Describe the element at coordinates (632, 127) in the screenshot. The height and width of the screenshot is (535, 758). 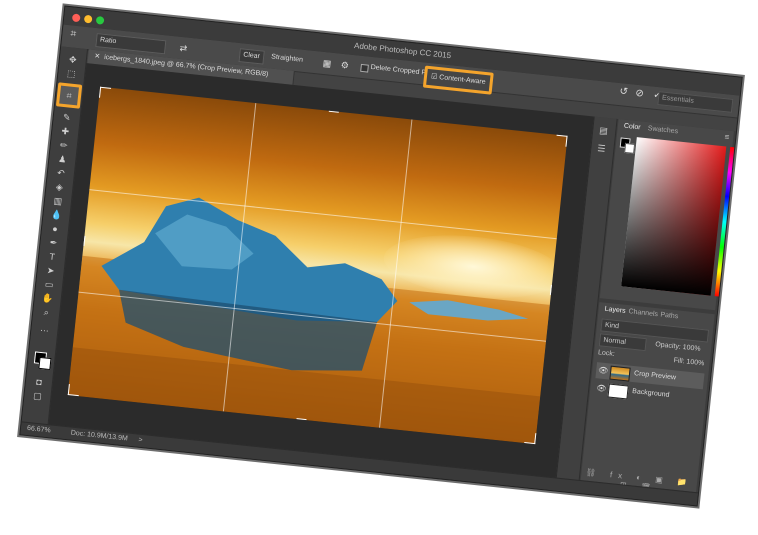
I see `tab-color: Color` at that location.